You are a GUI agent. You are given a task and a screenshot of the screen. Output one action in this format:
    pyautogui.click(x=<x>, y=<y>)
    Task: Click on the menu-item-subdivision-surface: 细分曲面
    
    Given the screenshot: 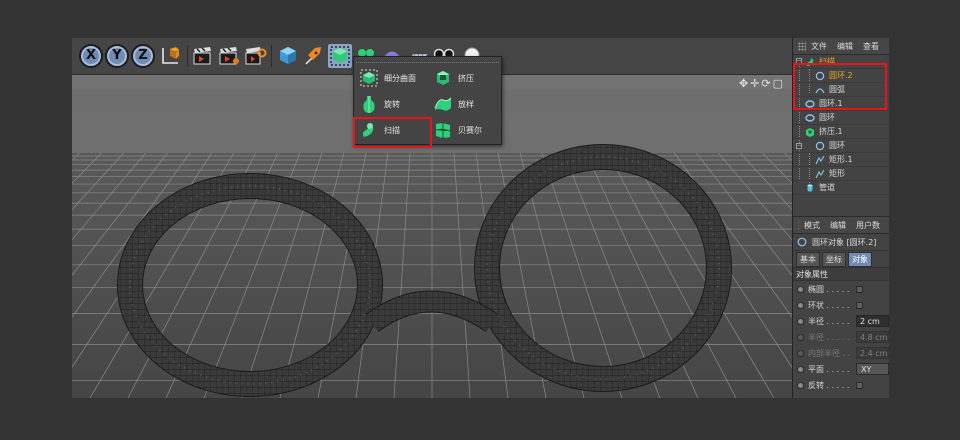 What is the action you would take?
    pyautogui.click(x=391, y=78)
    